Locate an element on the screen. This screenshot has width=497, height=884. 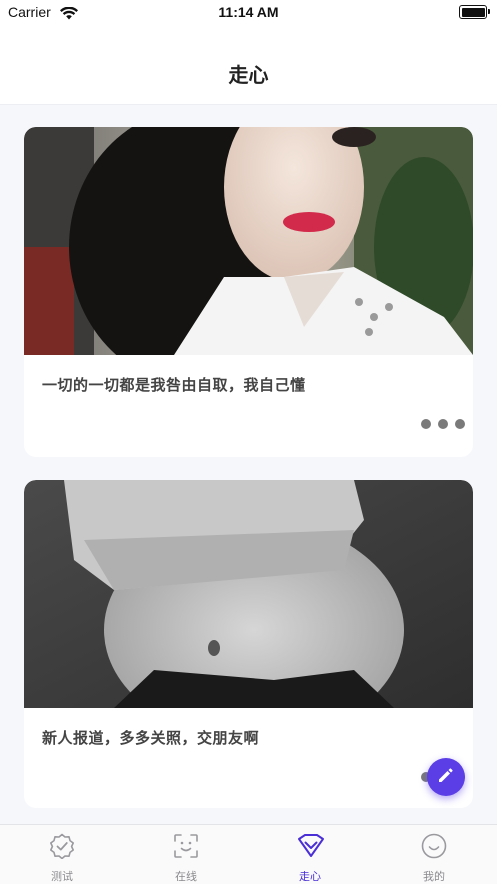
navigation-bar: 走心 is located at coordinates (248, 65).